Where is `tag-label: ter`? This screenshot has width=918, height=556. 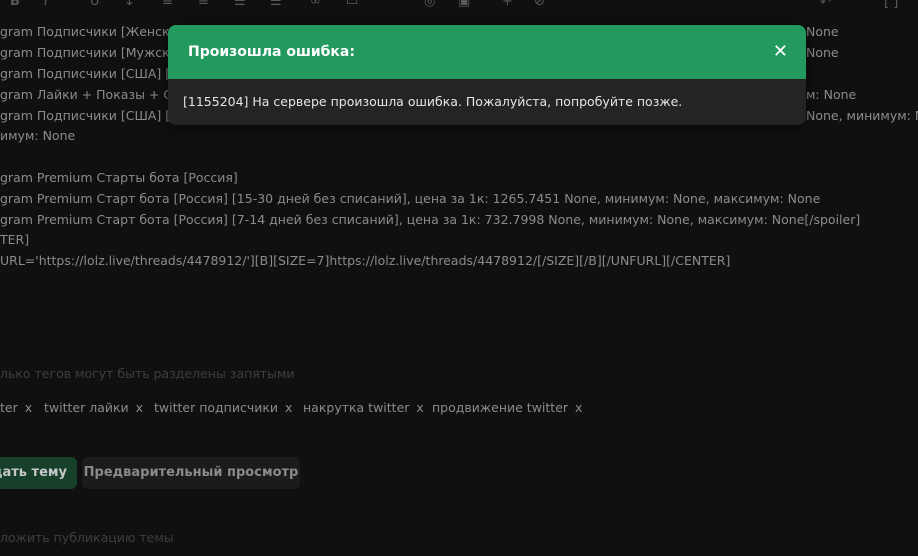 tag-label: ter is located at coordinates (9, 407).